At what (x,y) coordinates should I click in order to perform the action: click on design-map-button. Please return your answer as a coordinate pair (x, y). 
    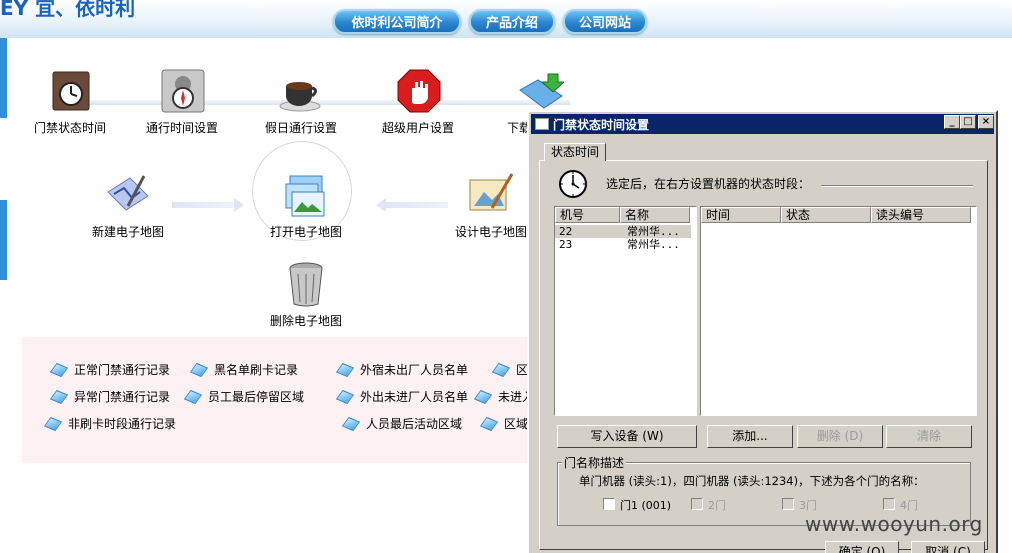
    Looking at the image, I should click on (491, 195).